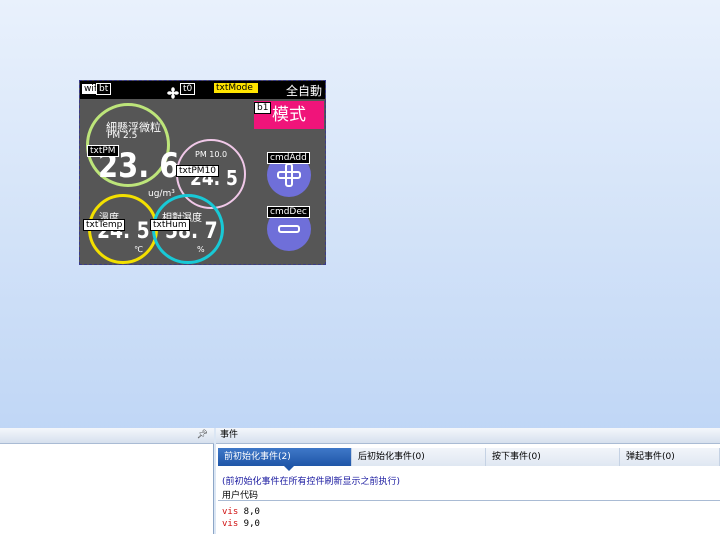 The width and height of the screenshot is (720, 534). Describe the element at coordinates (211, 154) in the screenshot. I see `pm10-title: PM 10.0` at that location.